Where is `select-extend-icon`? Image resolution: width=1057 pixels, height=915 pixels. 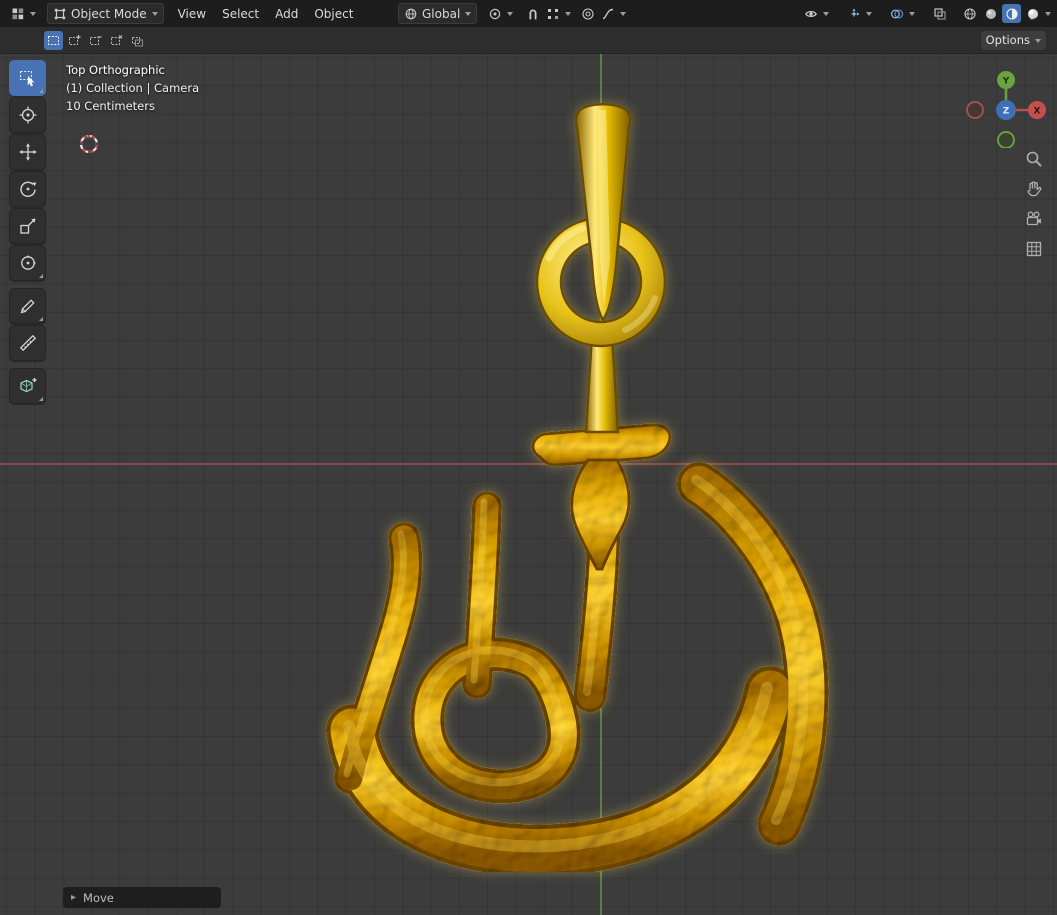 select-extend-icon is located at coordinates (75, 39).